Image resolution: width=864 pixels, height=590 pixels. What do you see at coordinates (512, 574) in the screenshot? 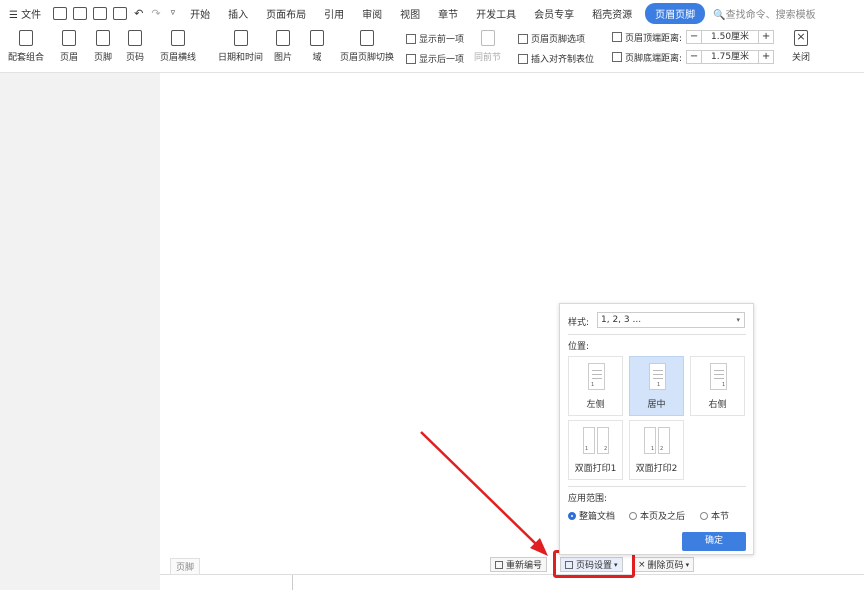
I see `footer-divider` at bounding box center [512, 574].